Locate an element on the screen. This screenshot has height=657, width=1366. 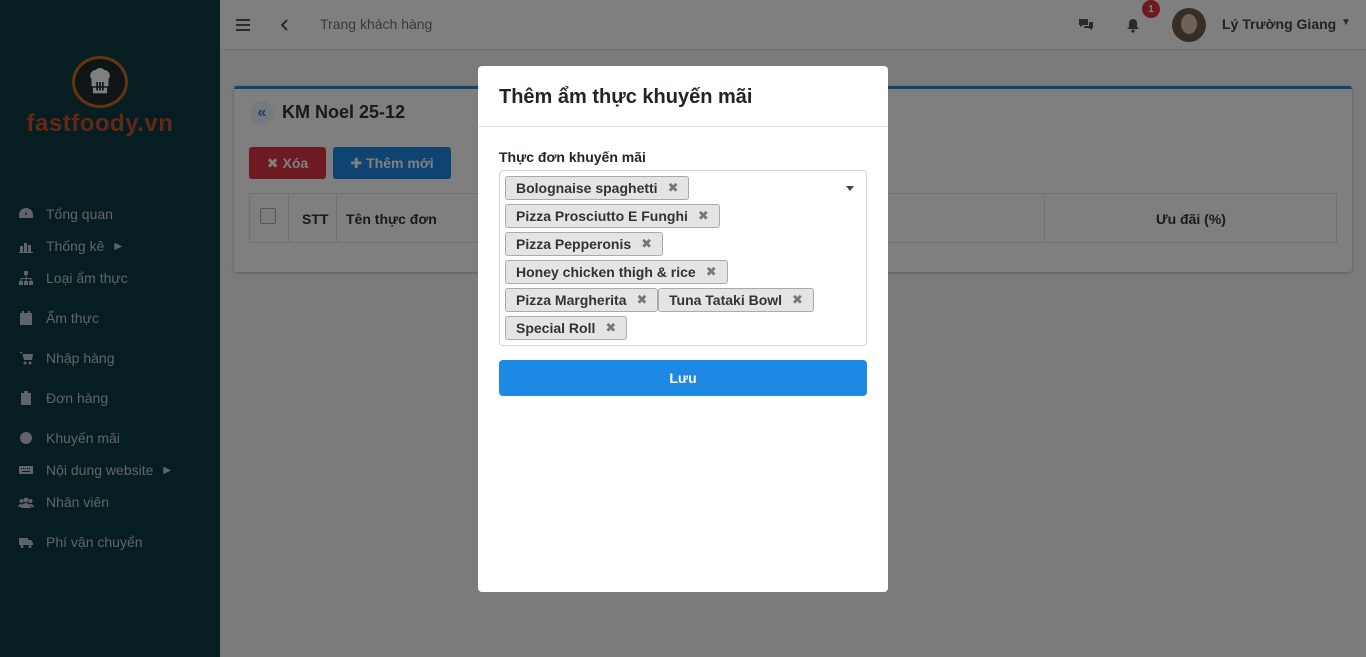
selected-tag: Special Roll ✖ is located at coordinates (566, 328).